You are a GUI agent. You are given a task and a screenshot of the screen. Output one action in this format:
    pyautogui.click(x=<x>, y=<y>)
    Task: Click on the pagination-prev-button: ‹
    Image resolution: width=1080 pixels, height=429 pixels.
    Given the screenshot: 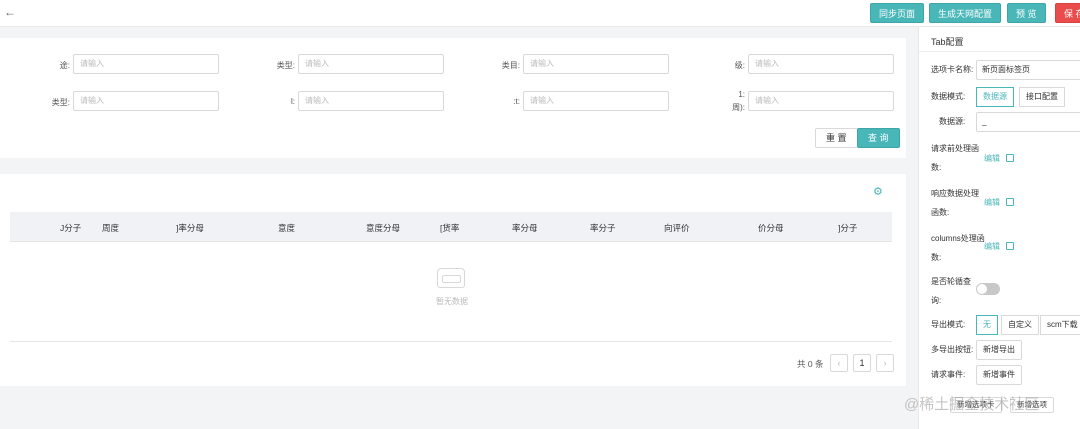 What is the action you would take?
    pyautogui.click(x=839, y=363)
    